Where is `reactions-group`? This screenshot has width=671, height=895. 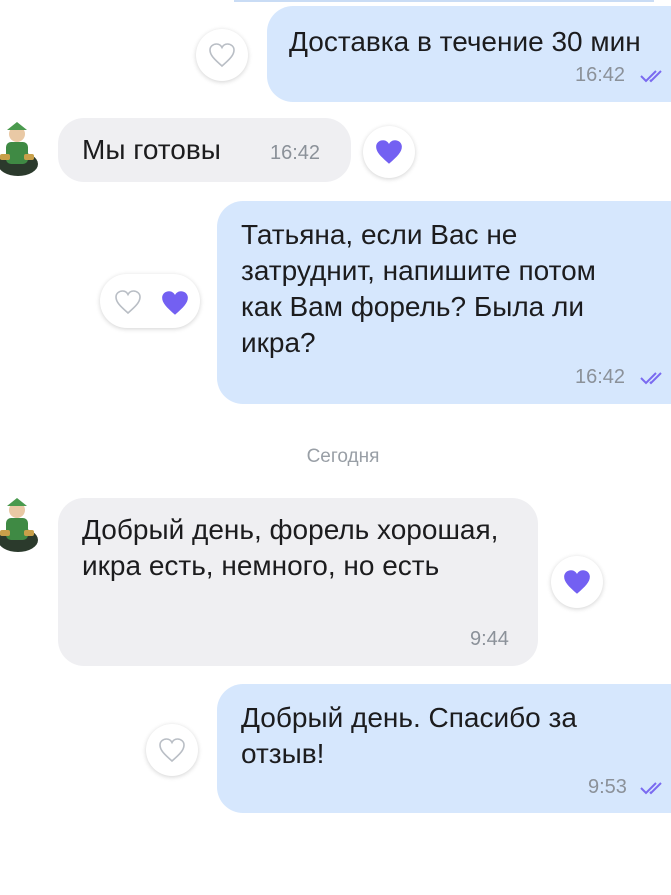
reactions-group is located at coordinates (150, 301).